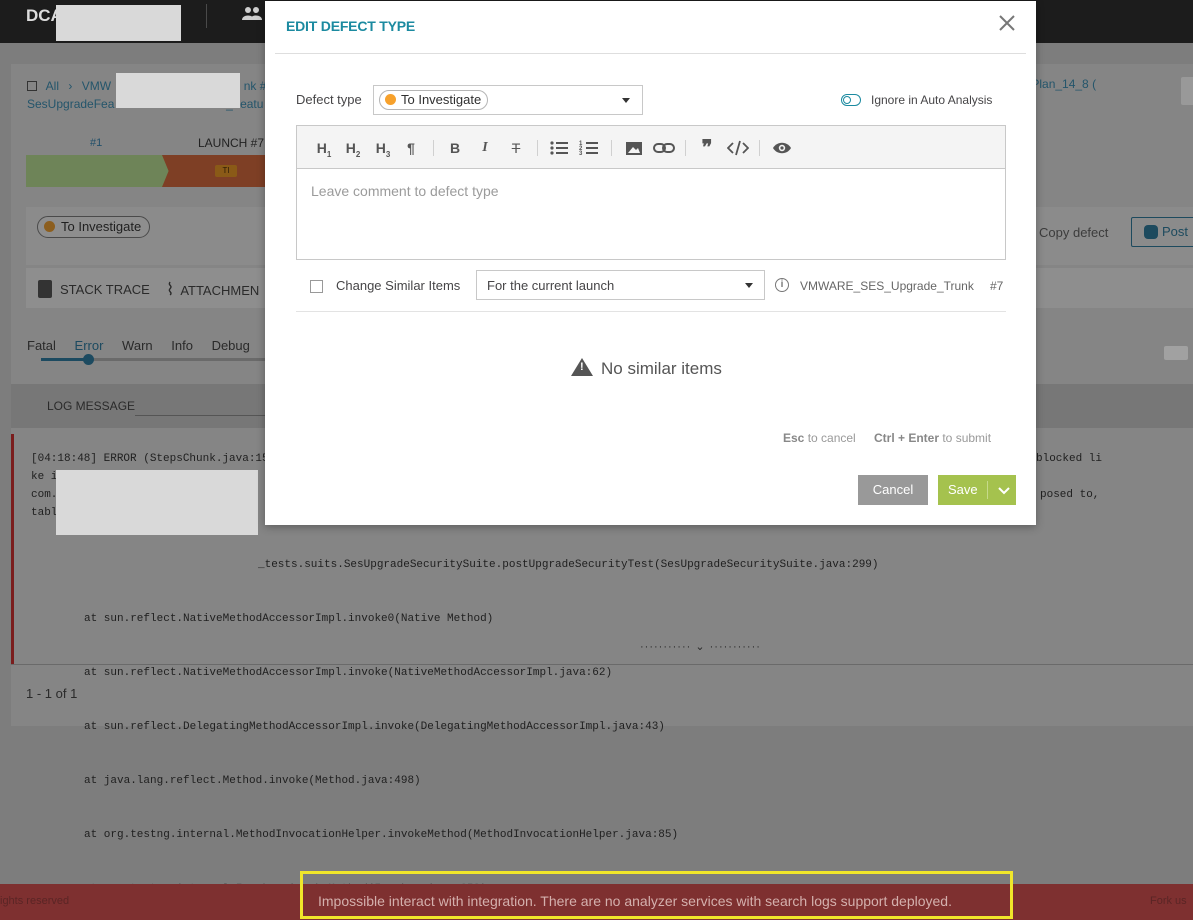 The image size is (1193, 920). What do you see at coordinates (582, 367) in the screenshot?
I see `warning-icon` at bounding box center [582, 367].